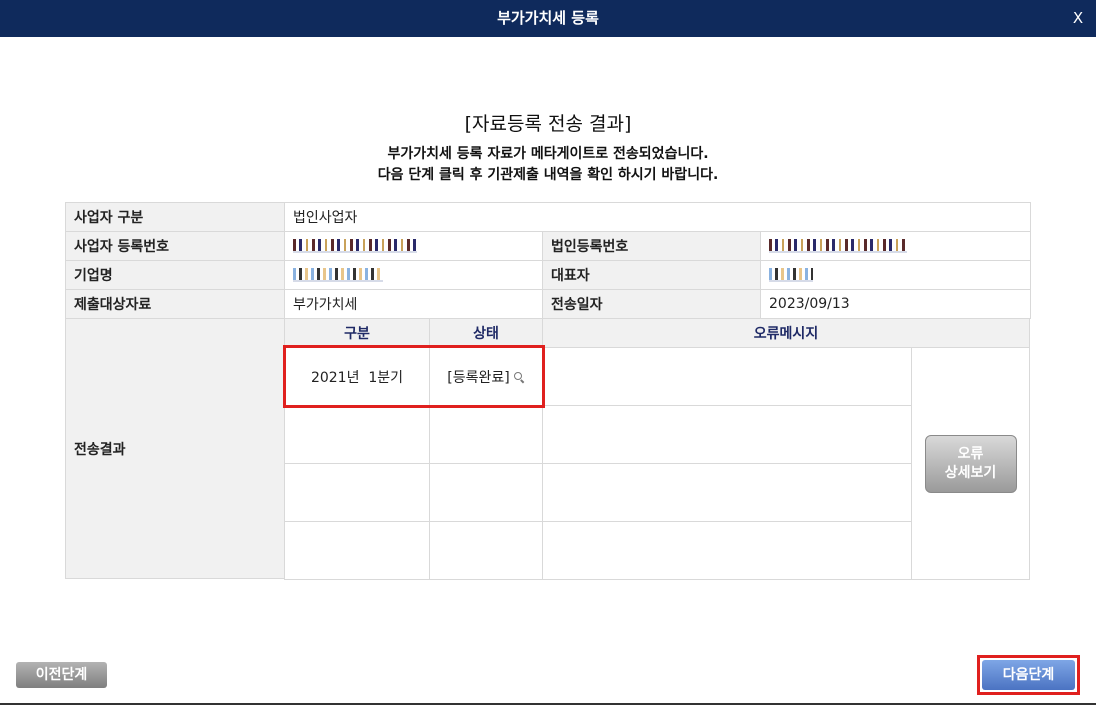 This screenshot has width=1096, height=705. What do you see at coordinates (413, 304) in the screenshot?
I see `target-value: 부가가치세` at bounding box center [413, 304].